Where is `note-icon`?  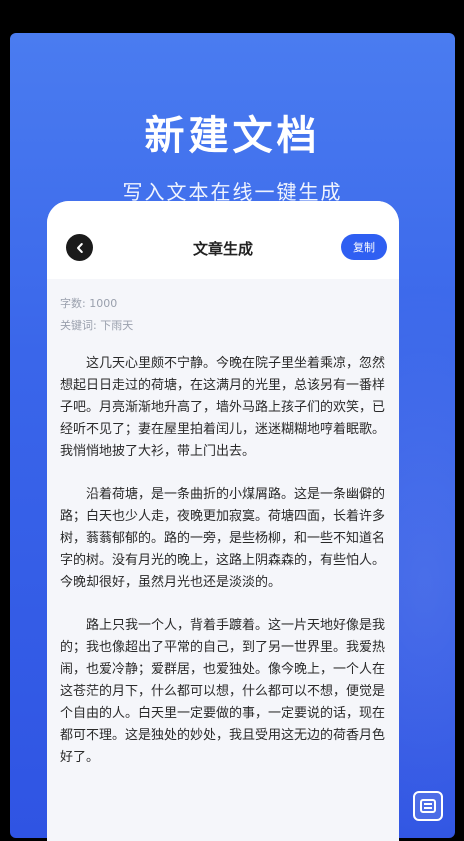 note-icon is located at coordinates (428, 806).